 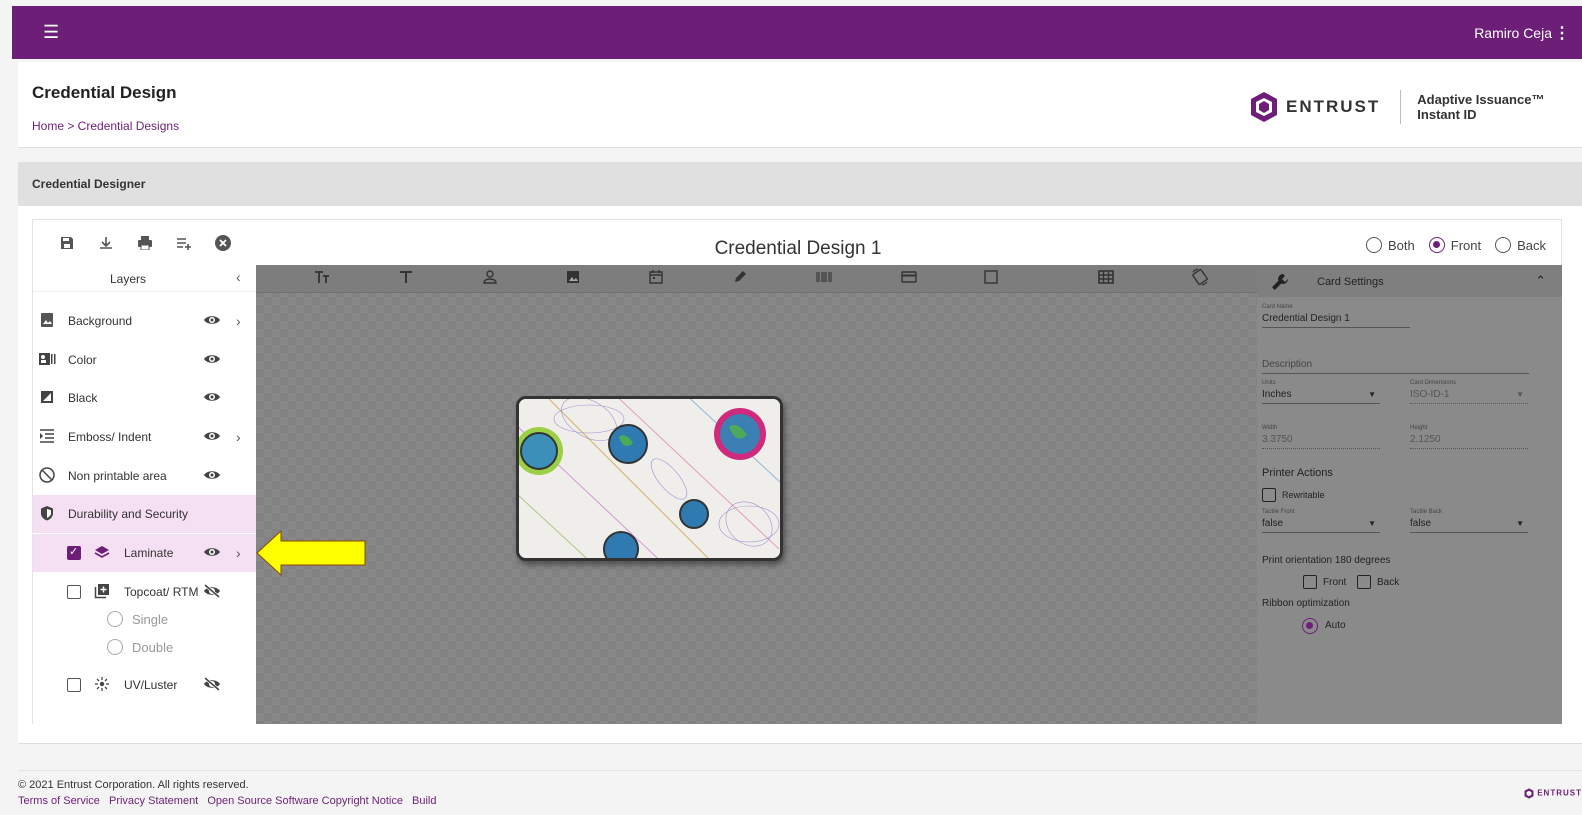 What do you see at coordinates (144, 553) in the screenshot?
I see `layer-laminate: Laminate ›` at bounding box center [144, 553].